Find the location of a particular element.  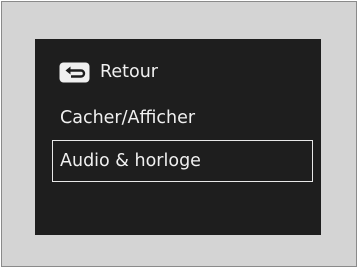

back-arrow-icon is located at coordinates (74, 72).